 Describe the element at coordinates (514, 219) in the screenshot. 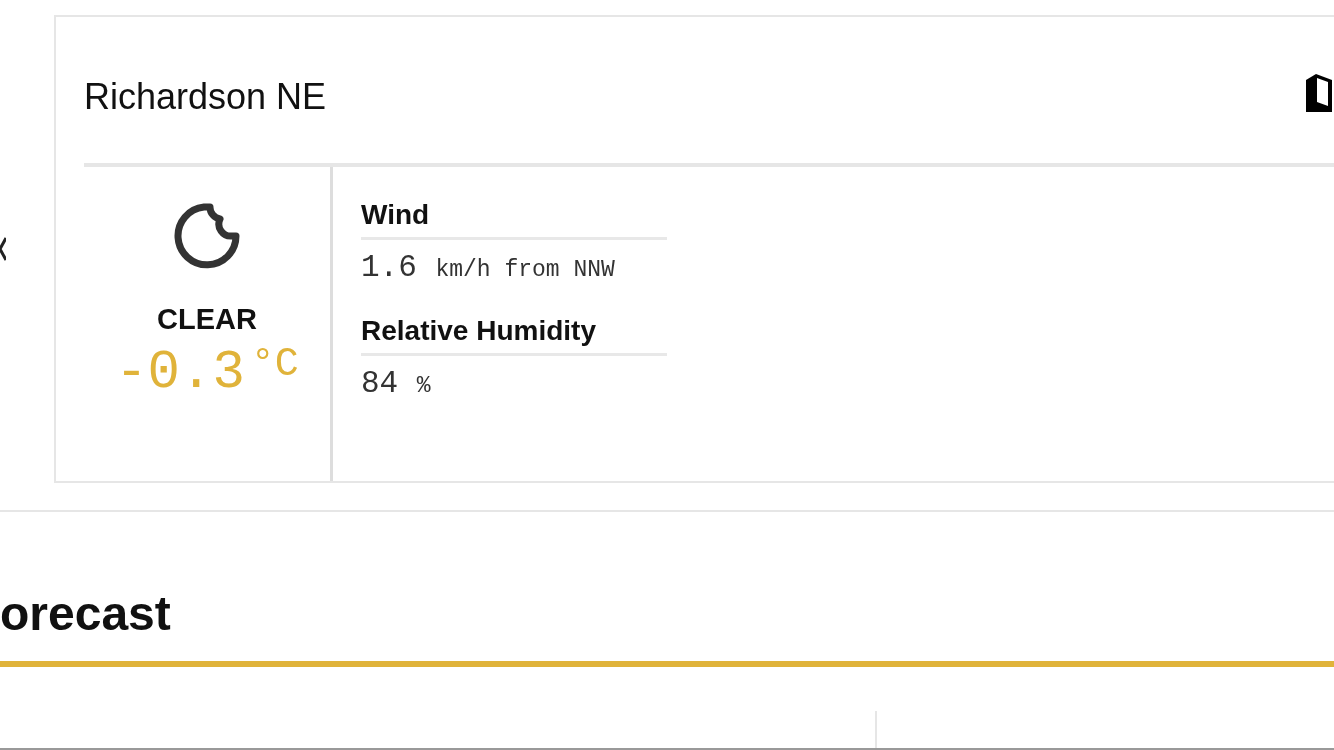

I see `detail-label: Wind` at that location.